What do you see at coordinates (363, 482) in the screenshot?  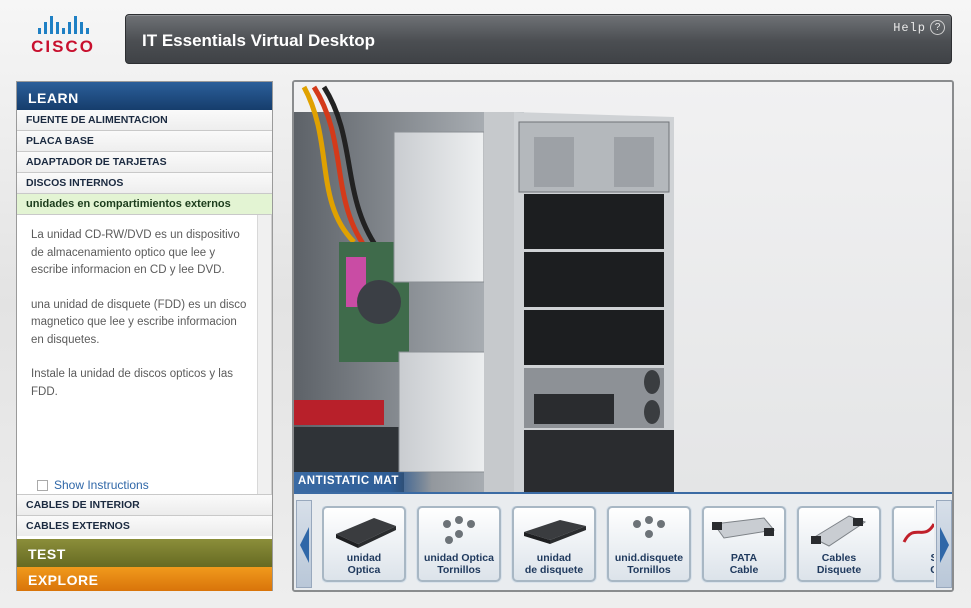 I see `antistatic-mat-label: ANTISTATIC MAT` at bounding box center [363, 482].